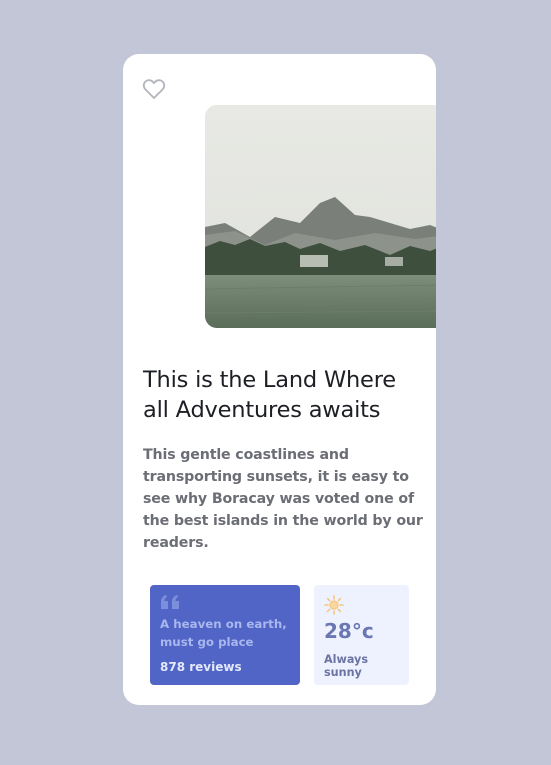 The width and height of the screenshot is (551, 765). I want to click on forecast-text: Always sunny, so click(346, 666).